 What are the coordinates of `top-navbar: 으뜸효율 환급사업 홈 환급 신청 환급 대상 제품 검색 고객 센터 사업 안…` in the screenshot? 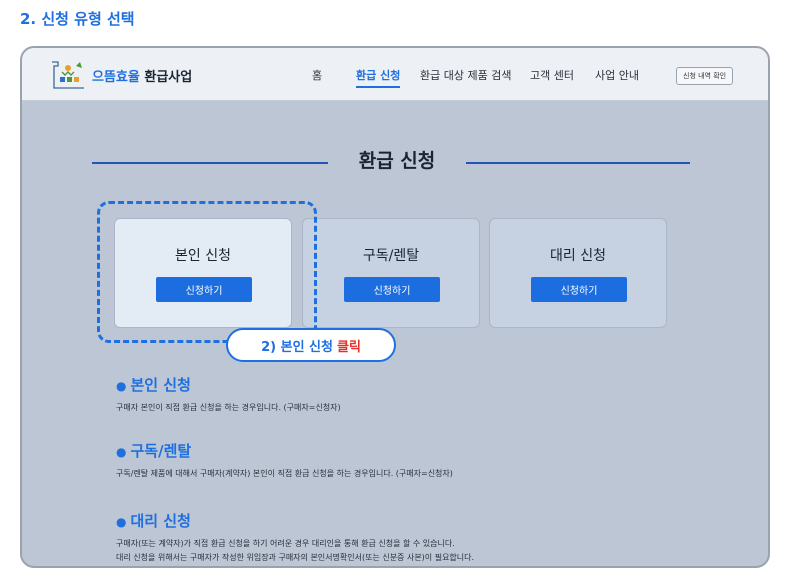 It's located at (395, 74).